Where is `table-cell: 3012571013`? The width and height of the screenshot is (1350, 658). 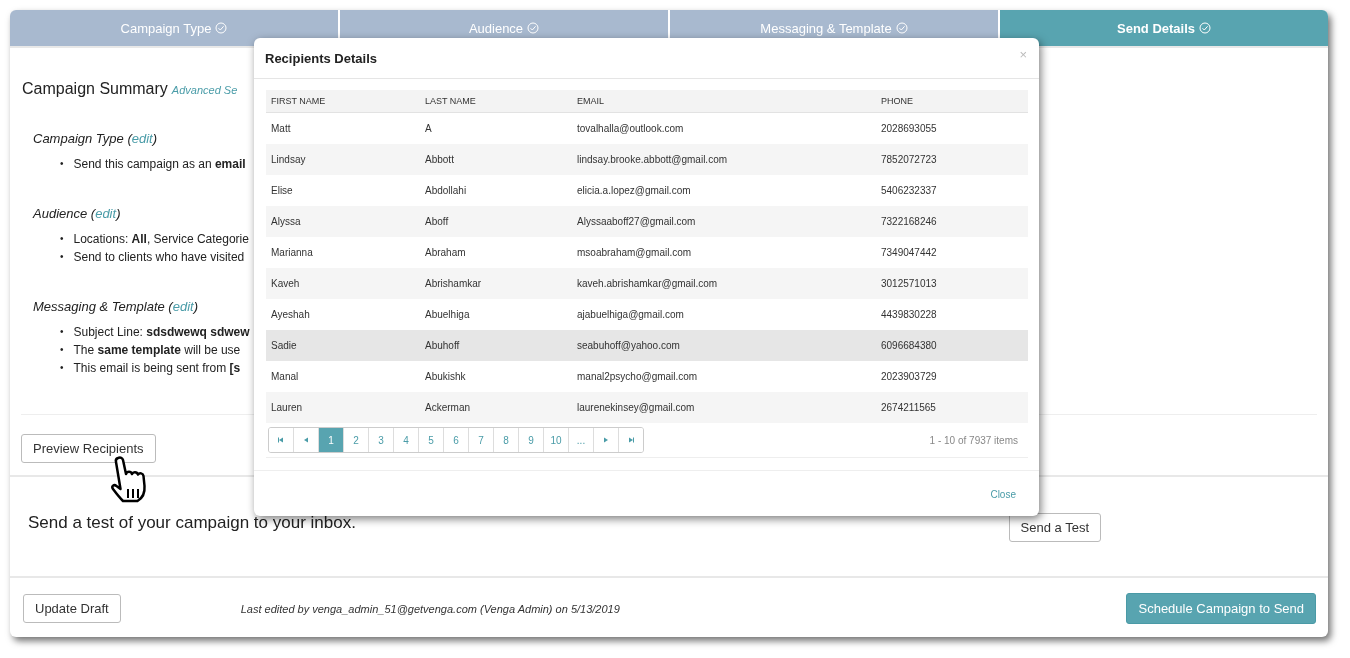 table-cell: 3012571013 is located at coordinates (952, 283).